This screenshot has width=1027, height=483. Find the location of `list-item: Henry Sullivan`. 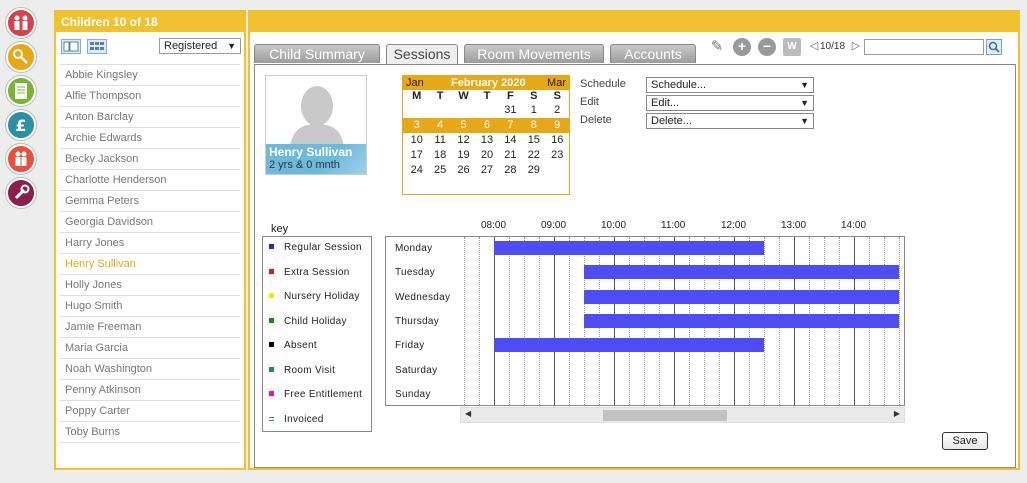

list-item: Henry Sullivan is located at coordinates (150, 264).